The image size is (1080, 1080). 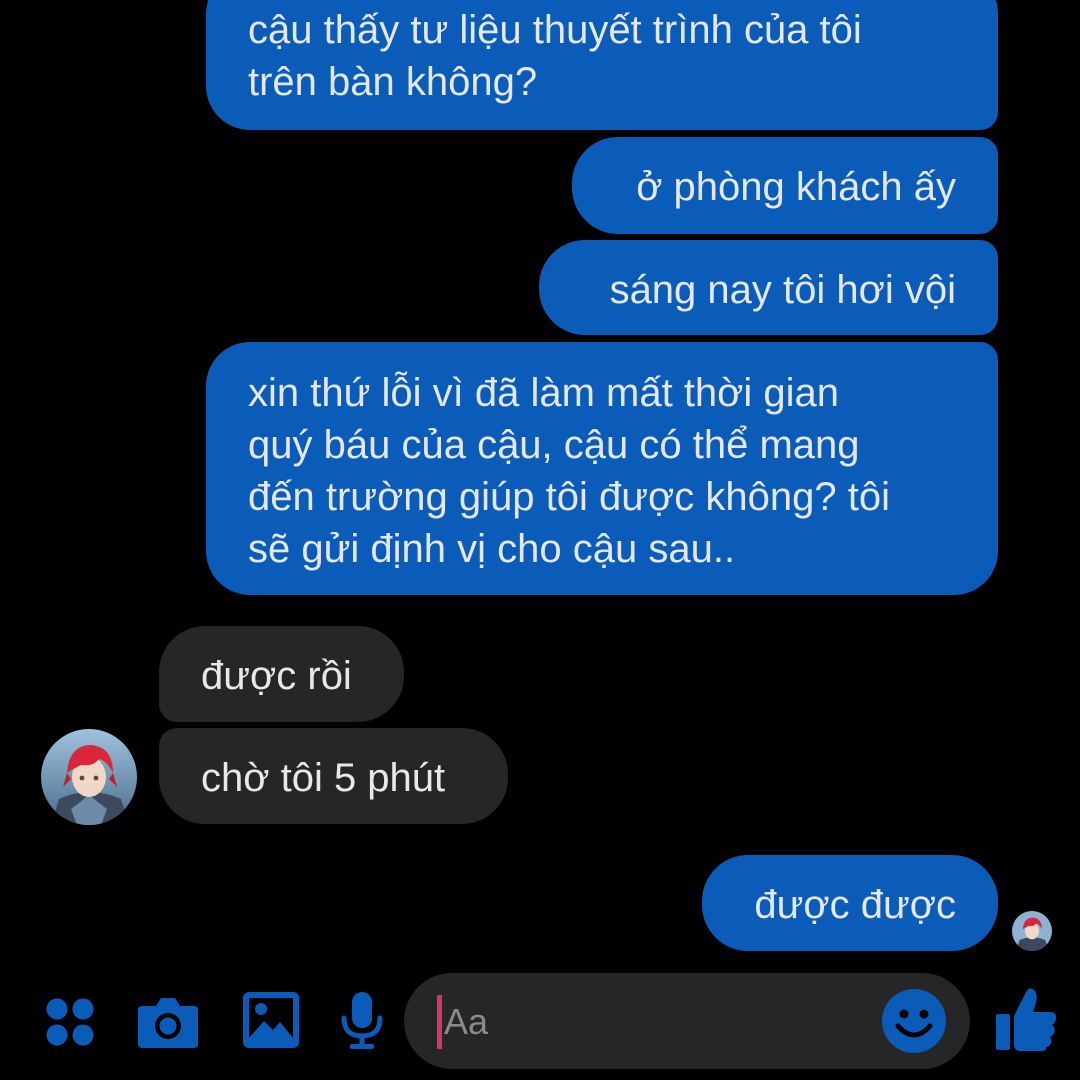 What do you see at coordinates (914, 1021) in the screenshot?
I see `emoji-icon` at bounding box center [914, 1021].